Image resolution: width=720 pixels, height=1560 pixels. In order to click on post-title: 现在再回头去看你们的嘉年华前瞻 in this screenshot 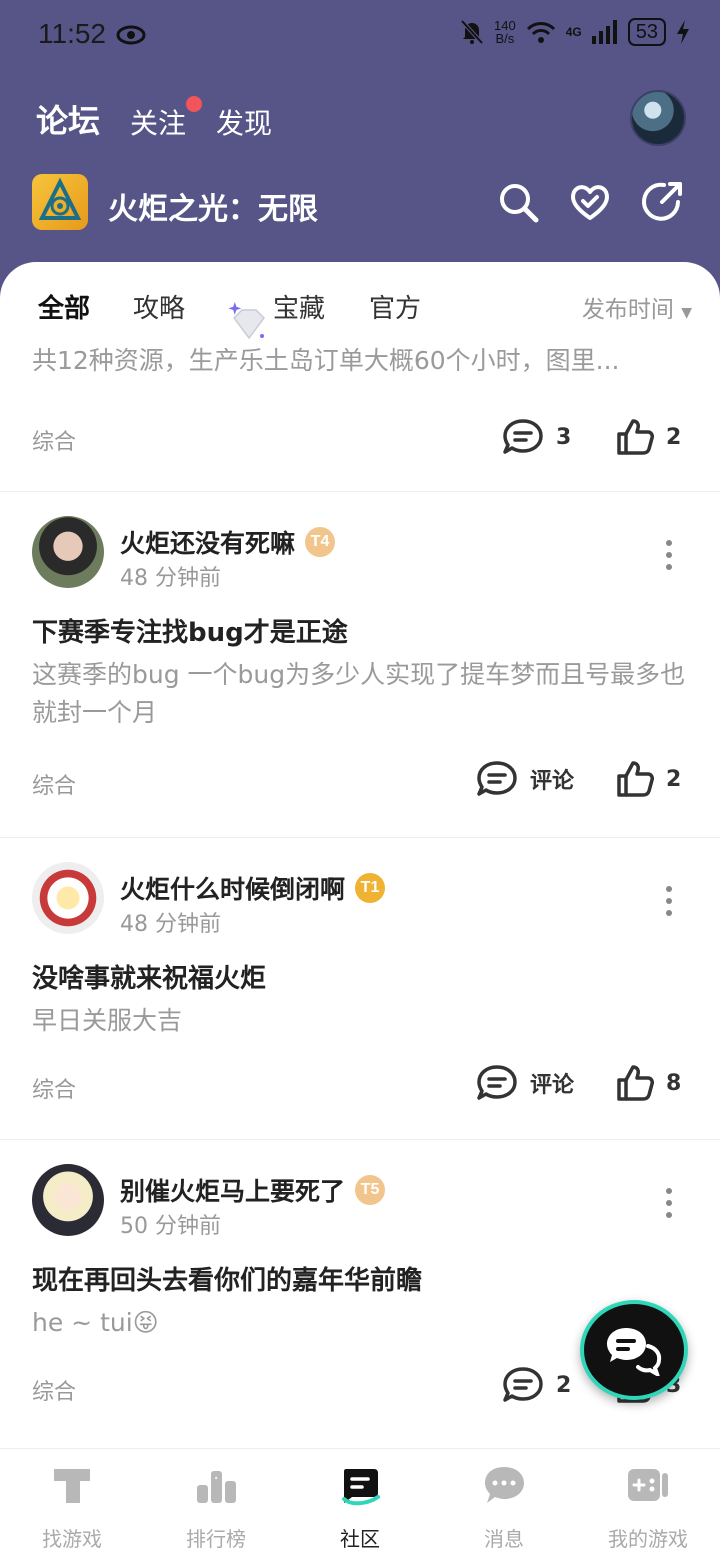, I will do `click(227, 1281)`.